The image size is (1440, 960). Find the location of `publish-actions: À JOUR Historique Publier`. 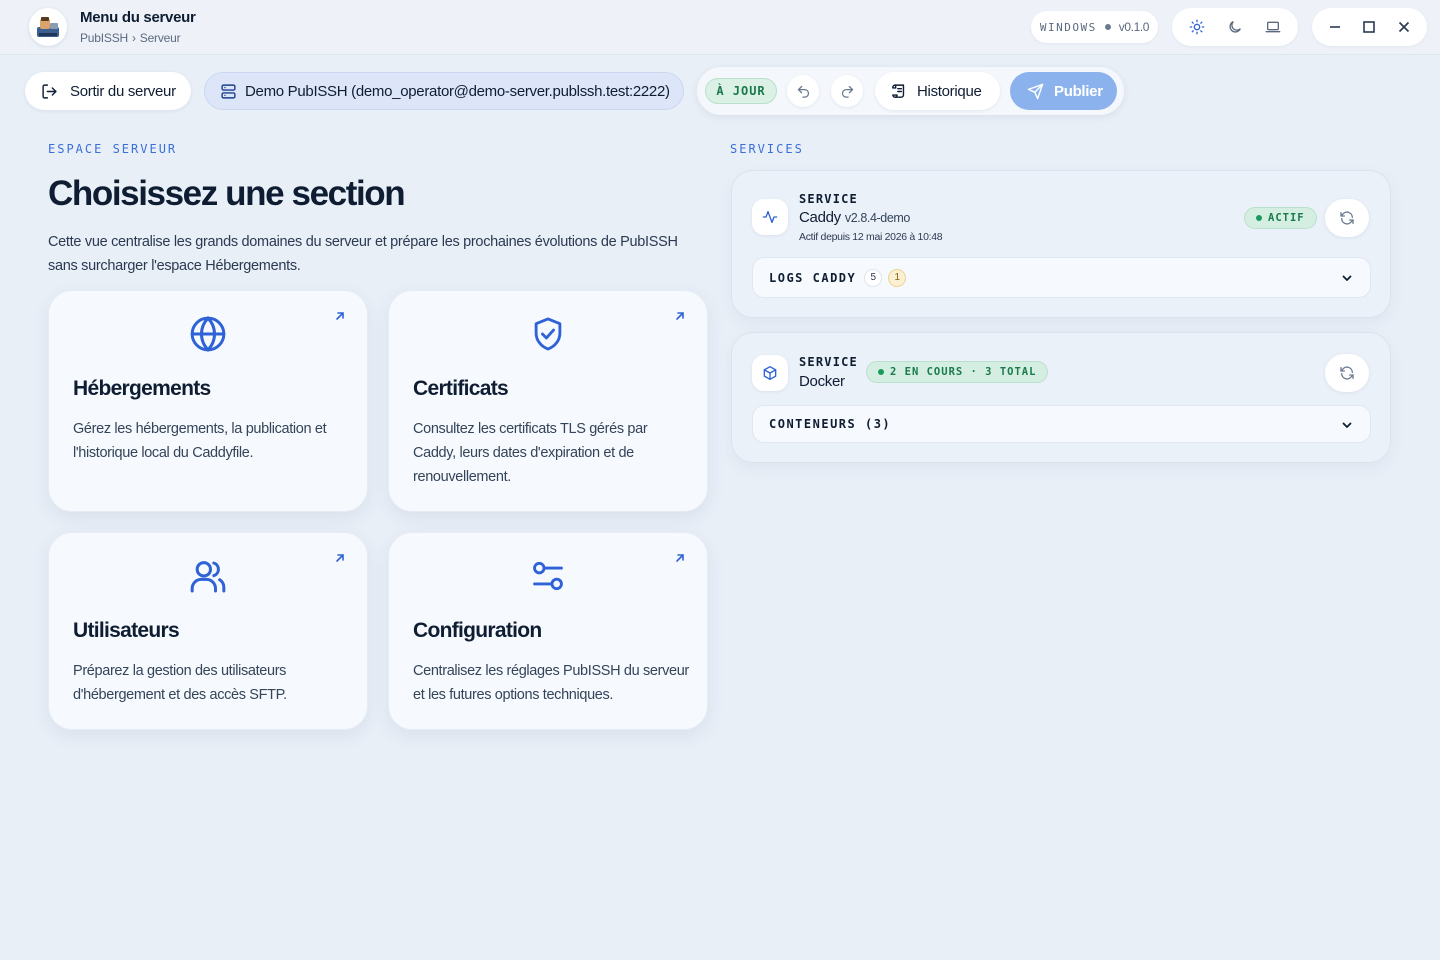

publish-actions: À JOUR Historique Publier is located at coordinates (910, 91).